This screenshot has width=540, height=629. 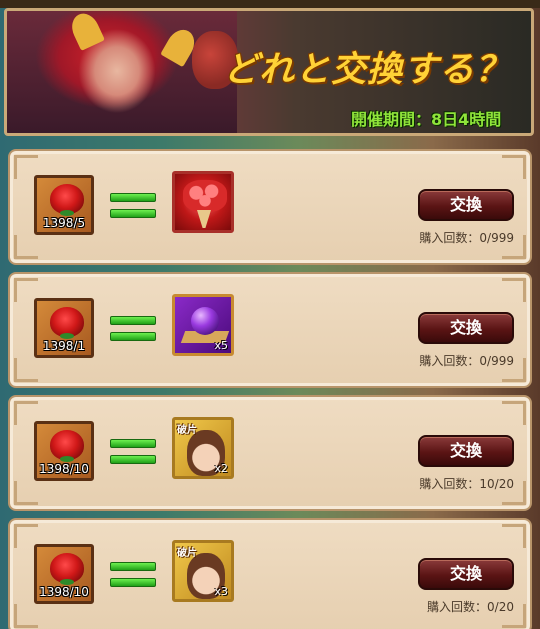 I want to click on event-period: 開催期間：8日4時間, so click(x=426, y=119).